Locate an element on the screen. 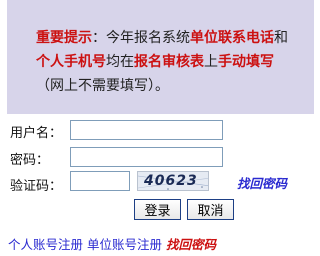 The width and height of the screenshot is (320, 256). captcha-label: 验证码： is located at coordinates (36, 186).